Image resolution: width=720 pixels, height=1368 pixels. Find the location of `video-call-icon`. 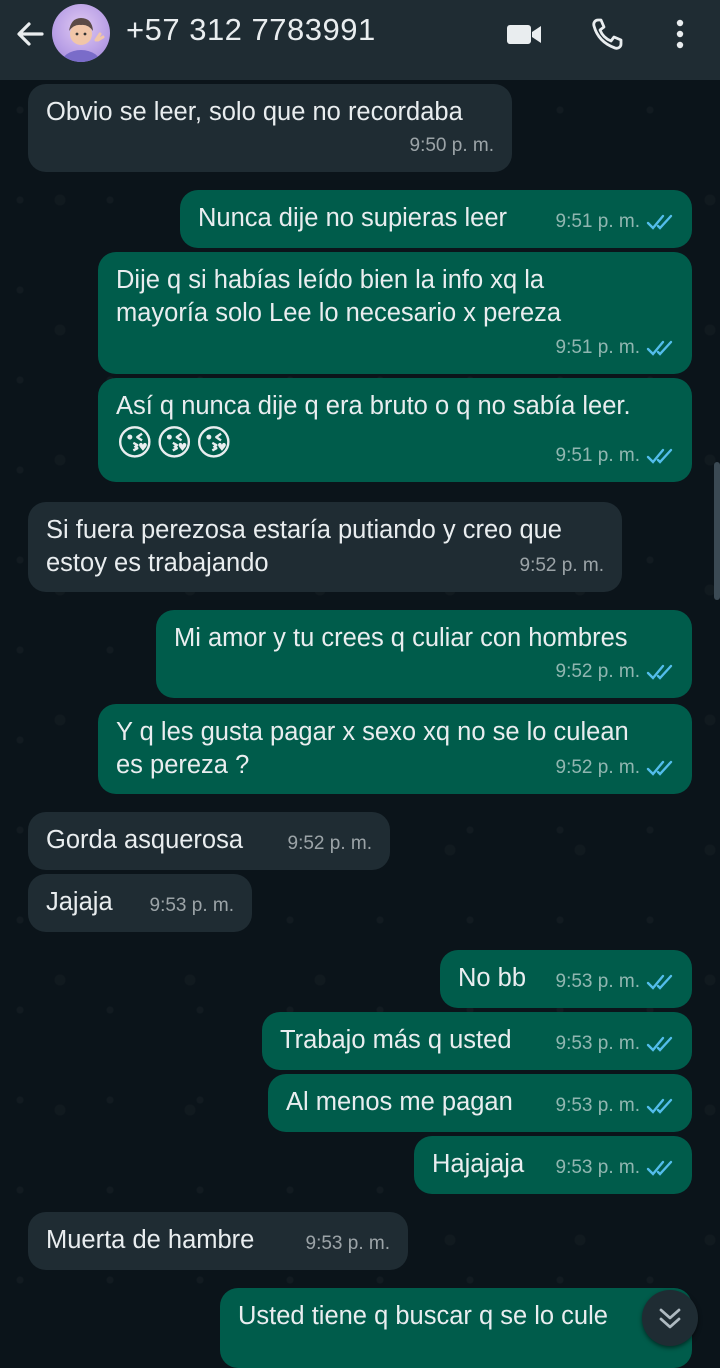

video-call-icon is located at coordinates (524, 34).